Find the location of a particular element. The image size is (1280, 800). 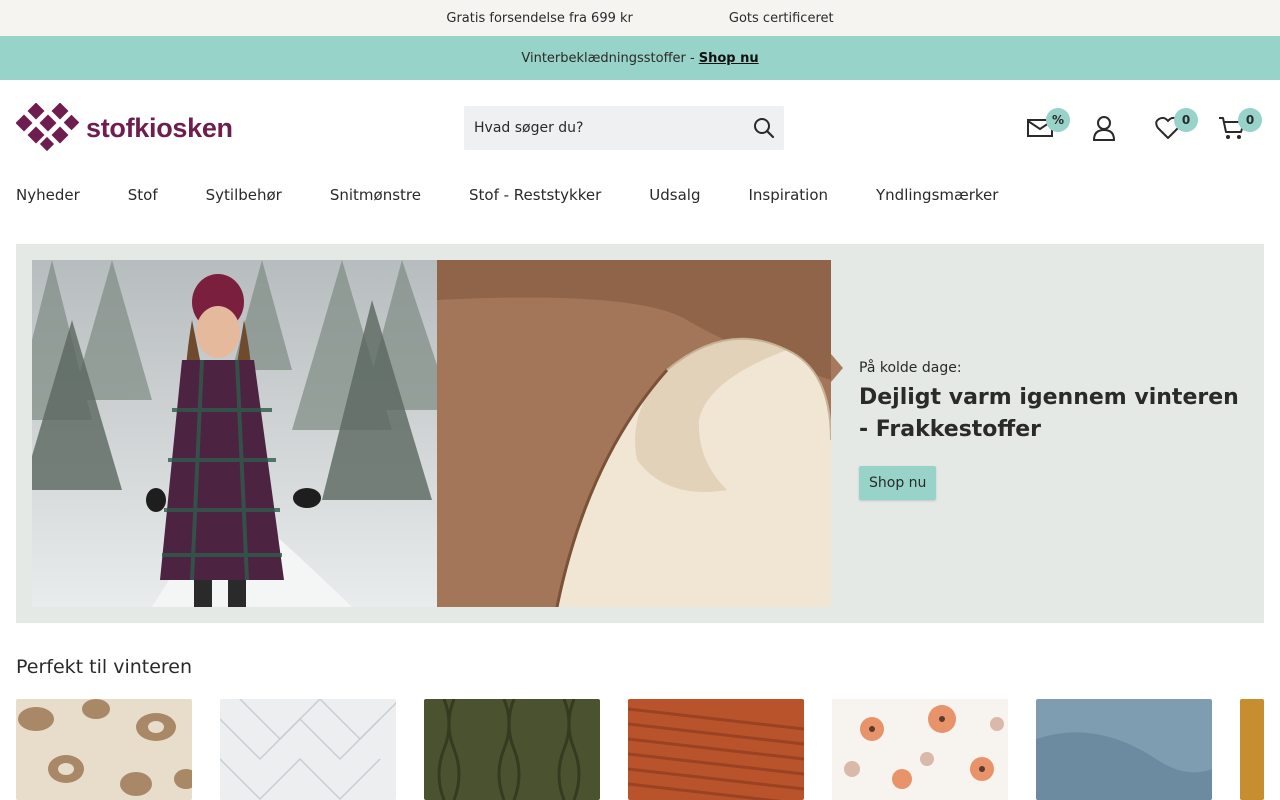

product-tile-blue-fleece is located at coordinates (1124, 749).